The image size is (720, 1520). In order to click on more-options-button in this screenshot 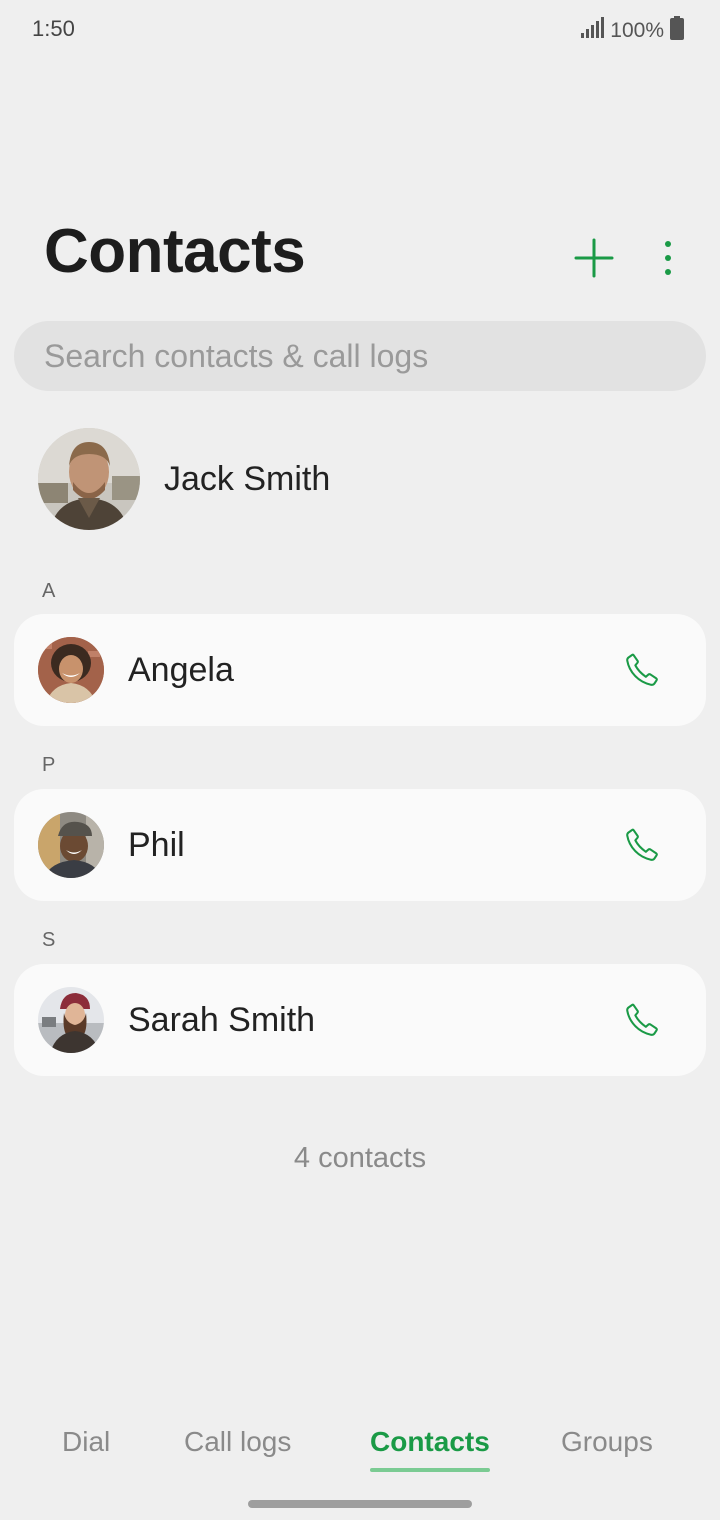, I will do `click(668, 258)`.